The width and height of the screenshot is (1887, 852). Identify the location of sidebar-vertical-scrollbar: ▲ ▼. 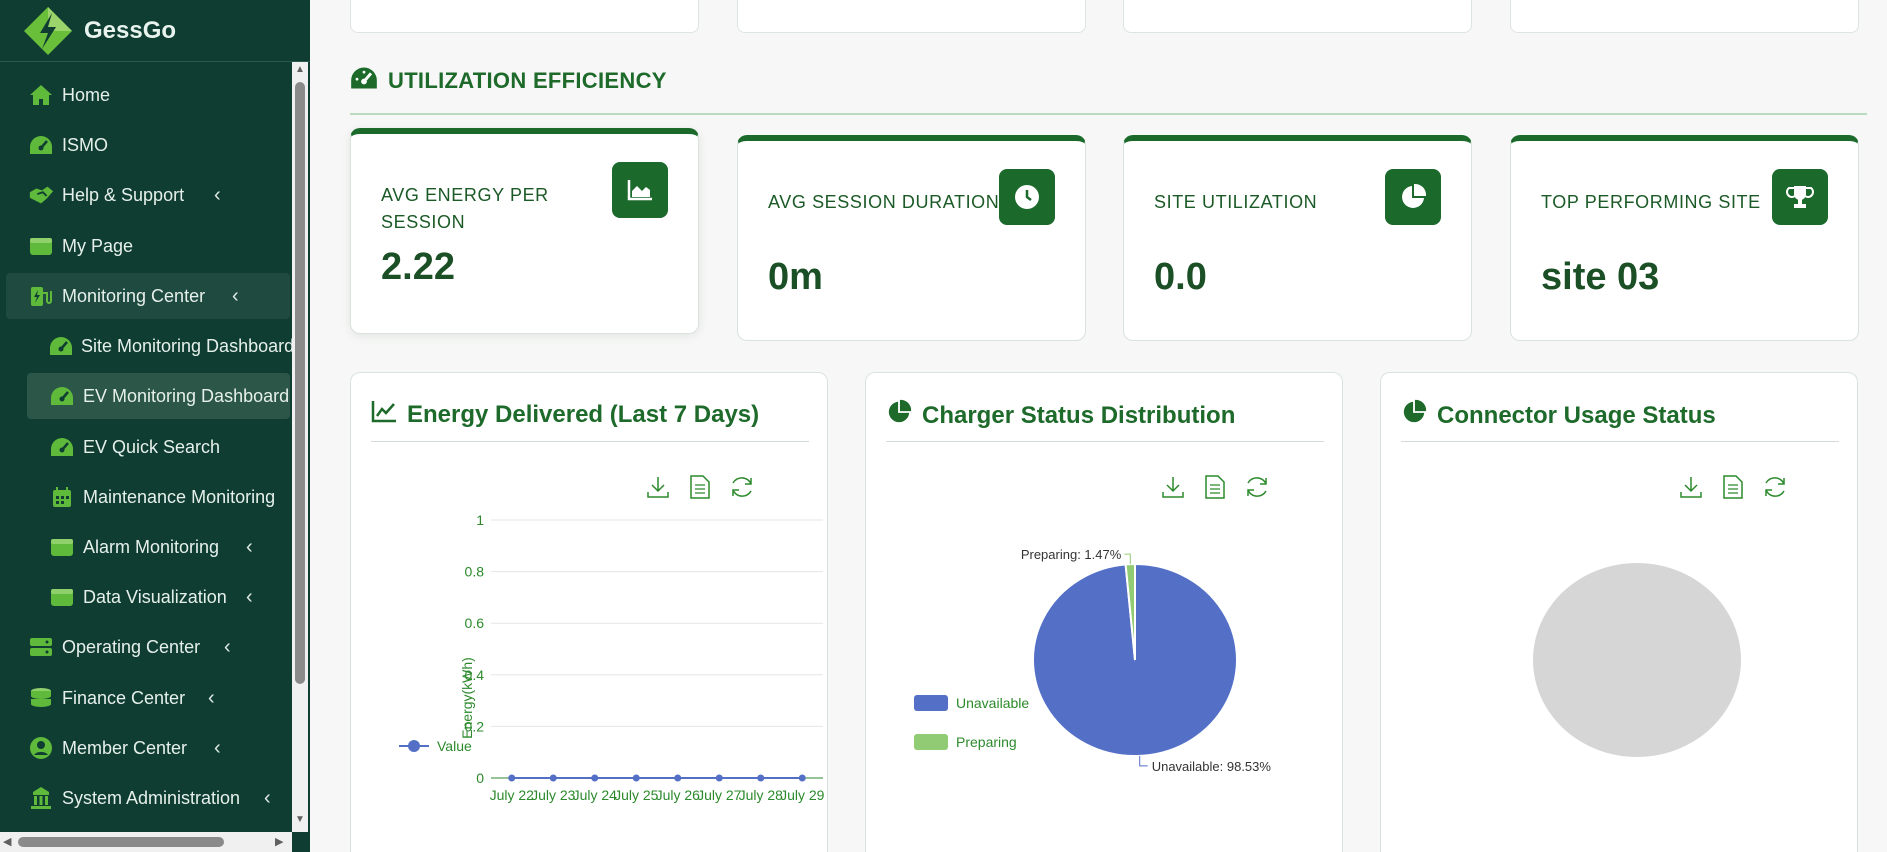
(300, 447).